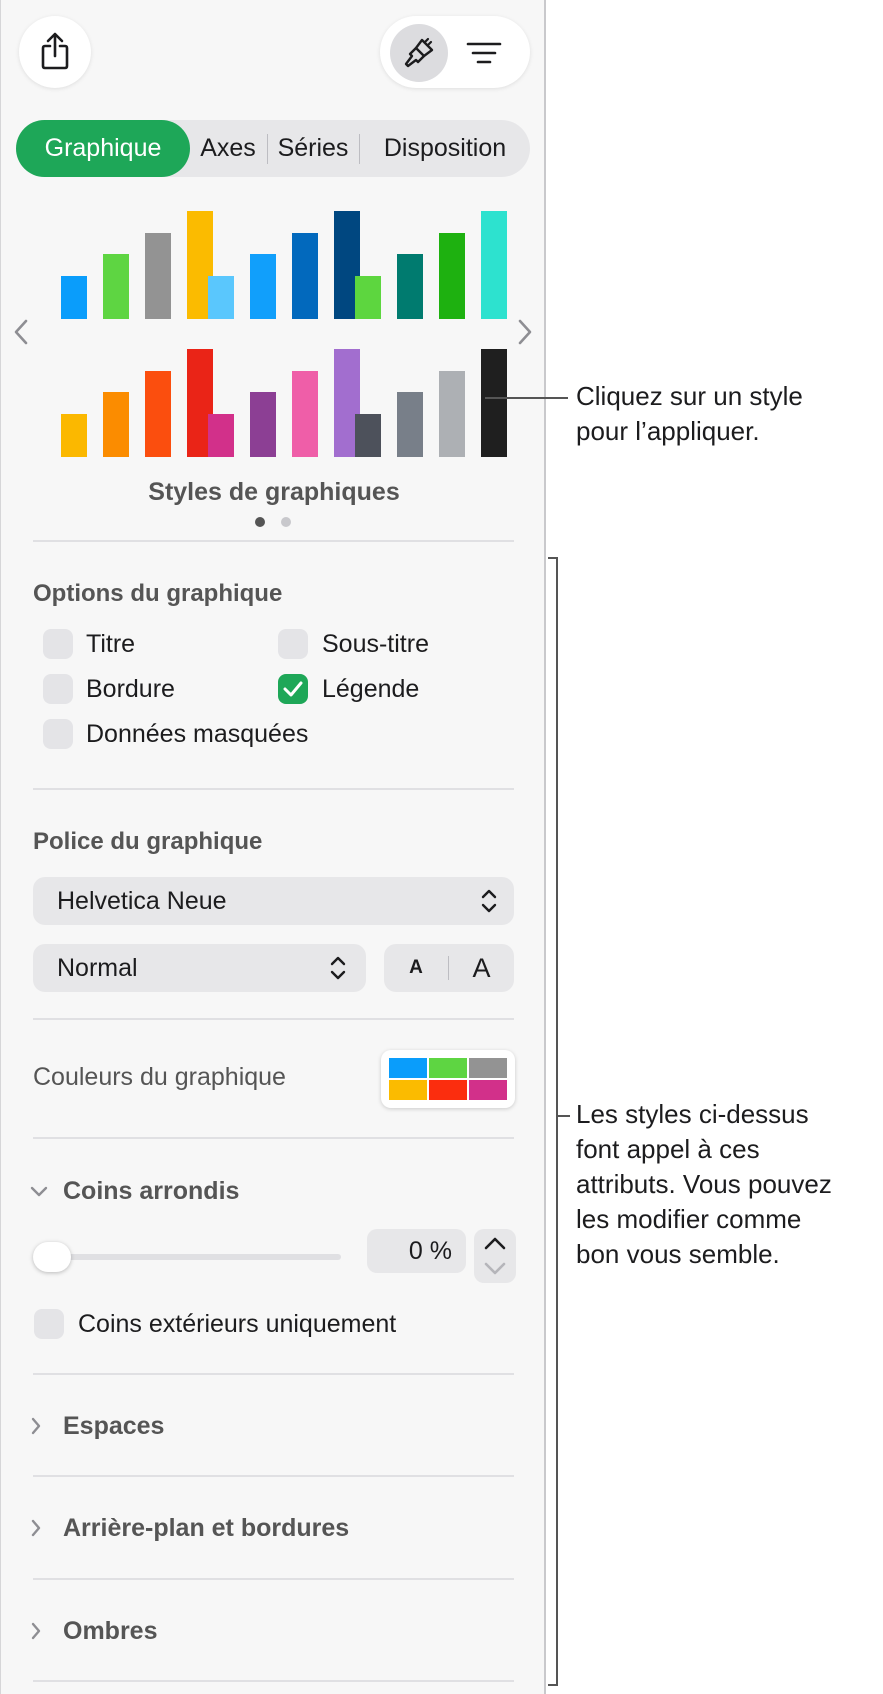 The image size is (883, 1694). Describe the element at coordinates (371, 689) in the screenshot. I see `checkbox-legende-label: Légende` at that location.